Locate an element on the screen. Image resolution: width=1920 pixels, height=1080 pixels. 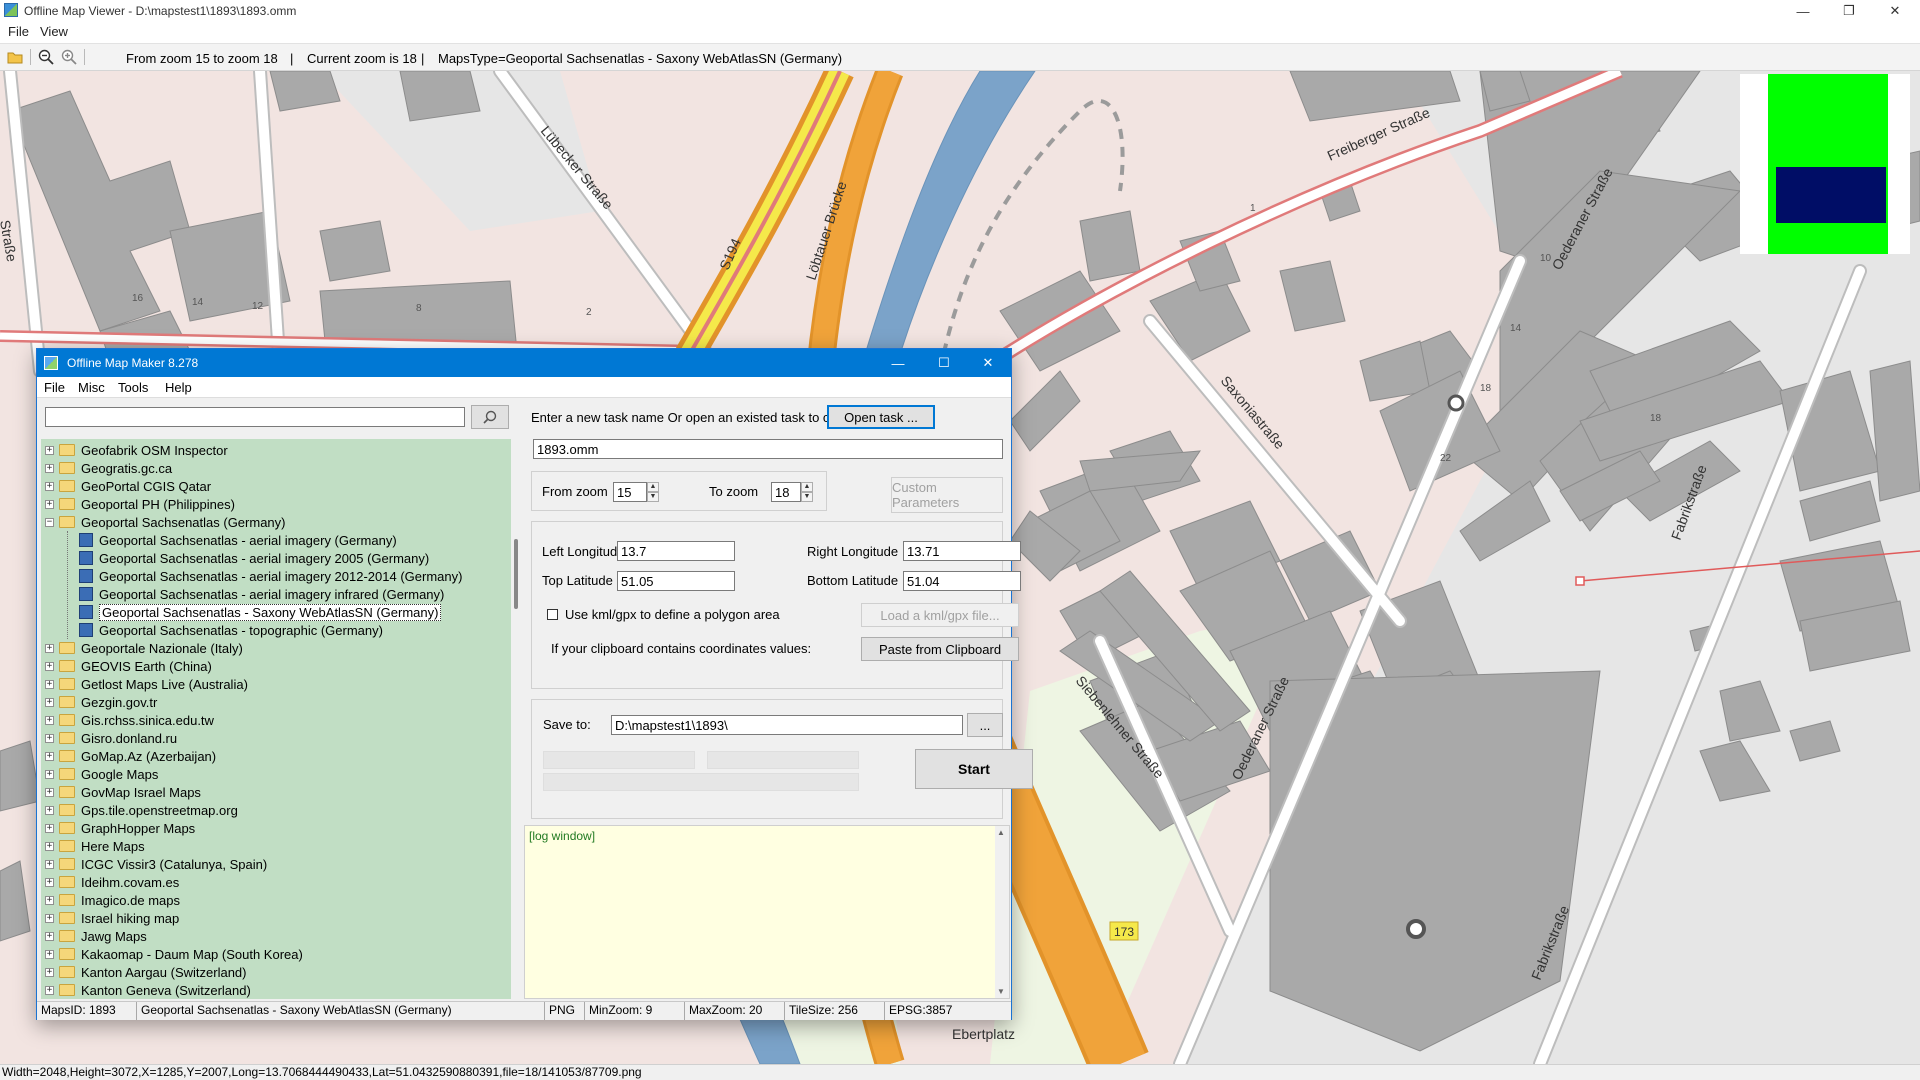
tree-folder-row: + Israel hiking map is located at coordinates (276, 918).